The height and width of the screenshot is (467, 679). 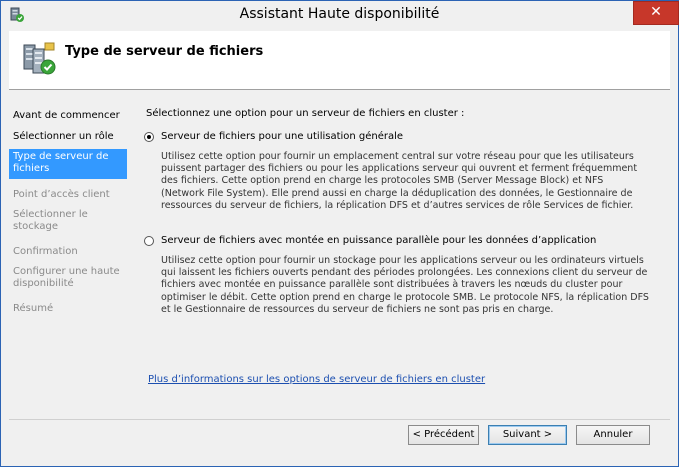 I want to click on title-bar: Assistant Haute disponibilité ✕, so click(x=340, y=15).